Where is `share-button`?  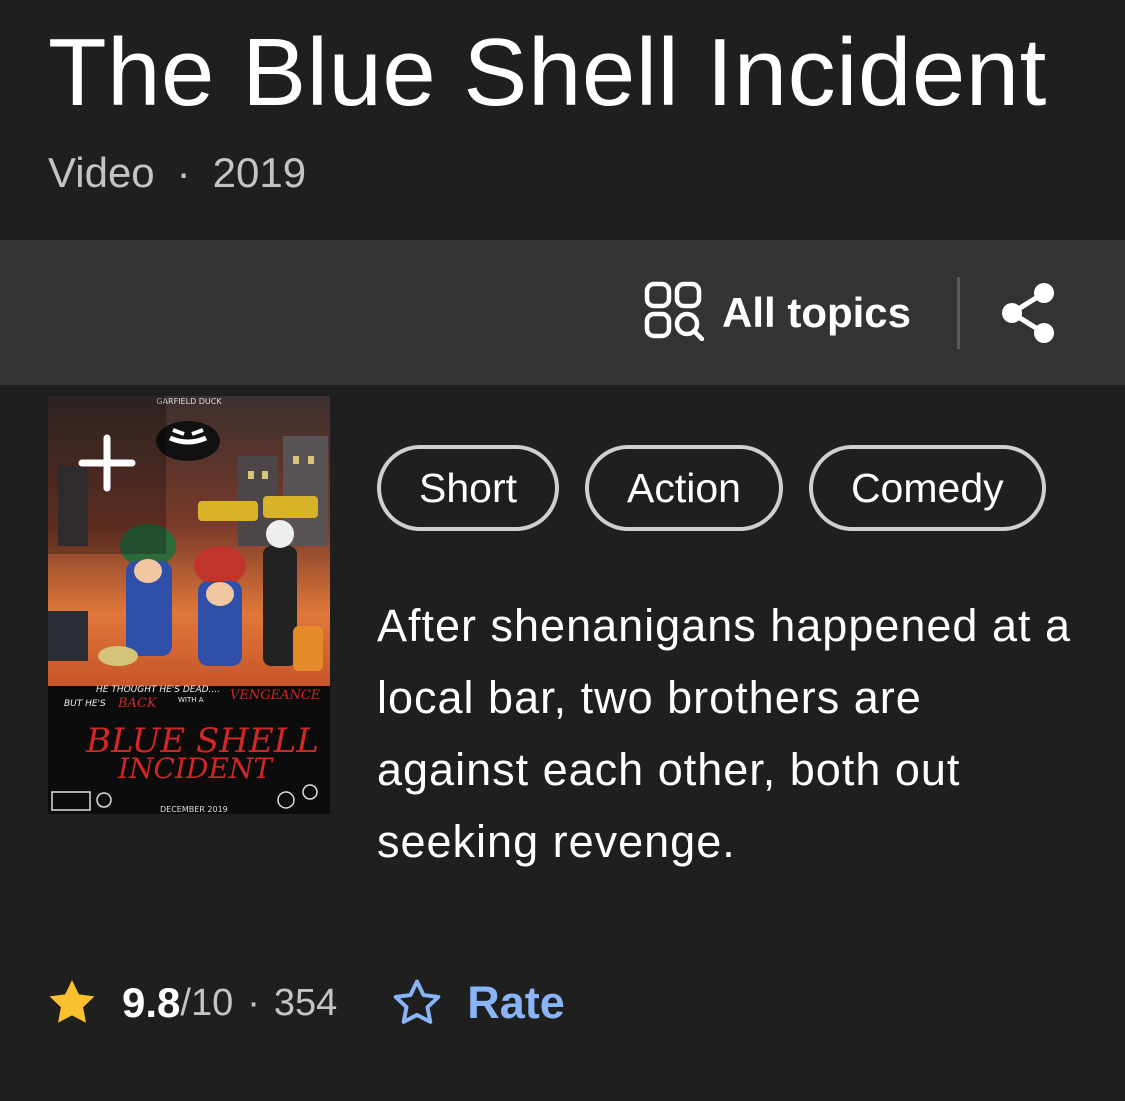
share-button is located at coordinates (1029, 313).